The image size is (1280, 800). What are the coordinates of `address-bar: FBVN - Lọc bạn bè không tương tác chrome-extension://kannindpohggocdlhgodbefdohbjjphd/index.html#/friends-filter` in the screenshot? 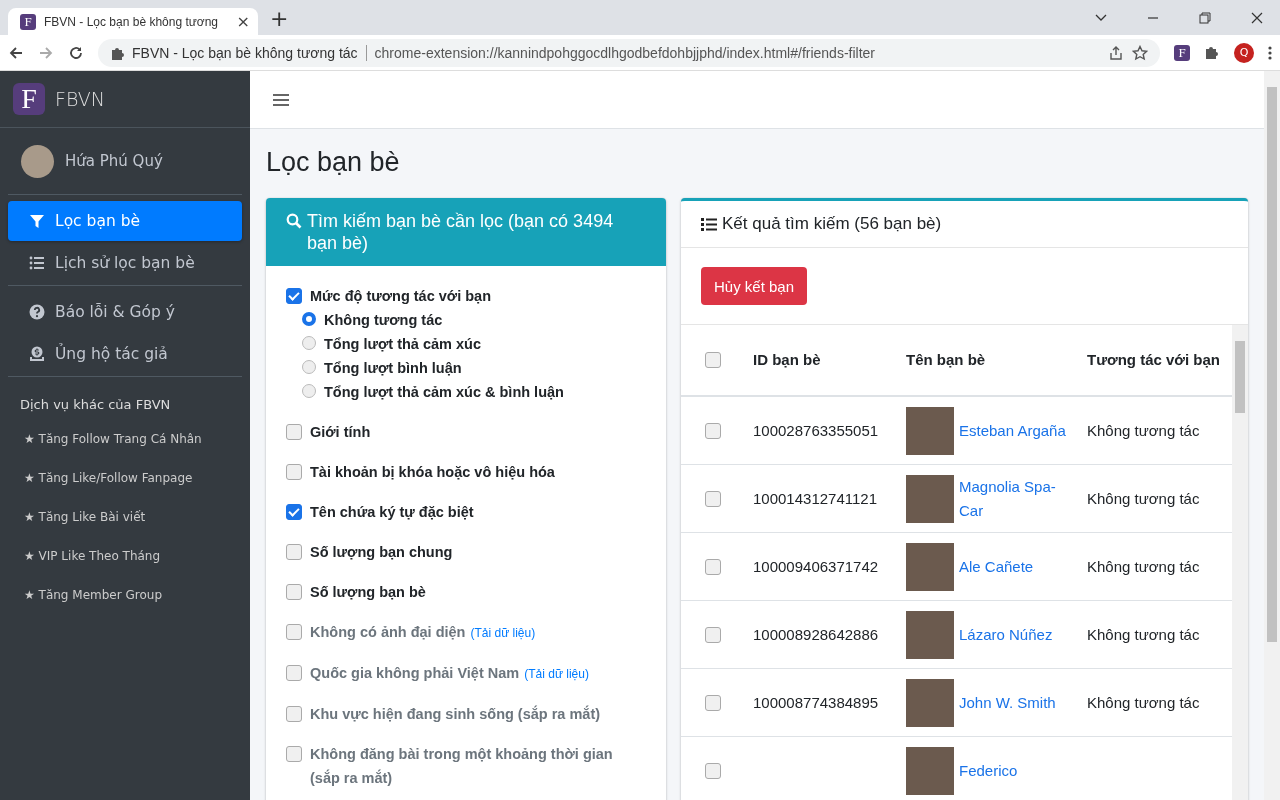 It's located at (629, 52).